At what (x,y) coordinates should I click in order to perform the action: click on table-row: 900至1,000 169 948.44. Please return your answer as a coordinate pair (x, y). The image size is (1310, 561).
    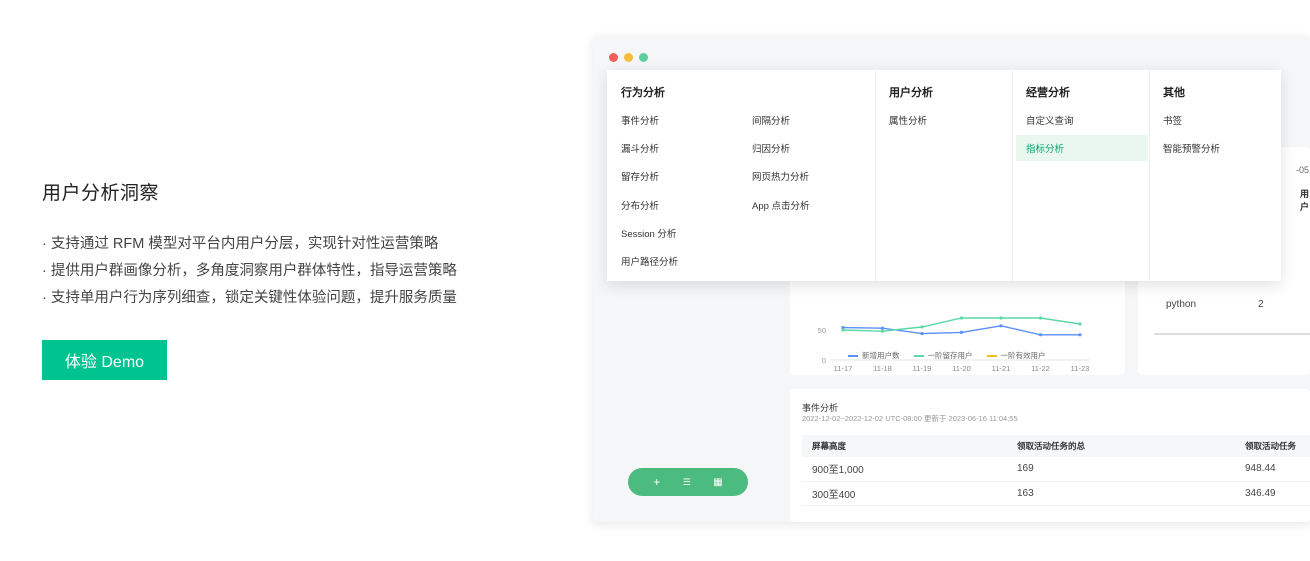
    Looking at the image, I should click on (1056, 469).